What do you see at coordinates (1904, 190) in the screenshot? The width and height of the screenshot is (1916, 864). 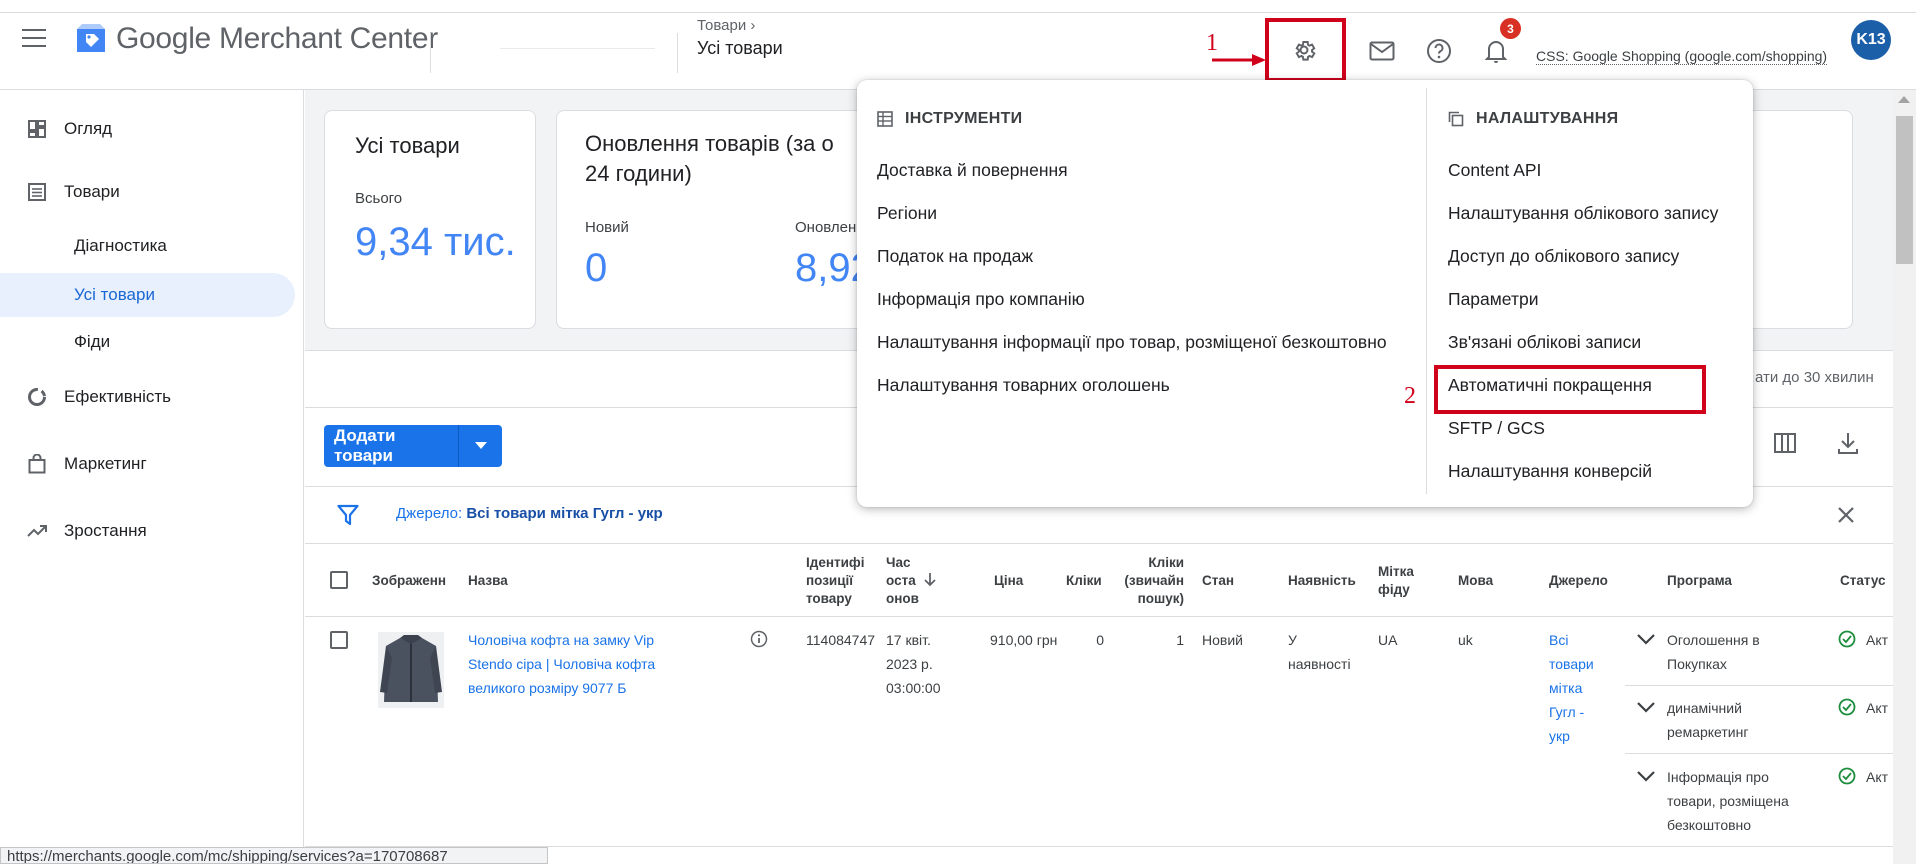 I see `scrollbar-thumb` at bounding box center [1904, 190].